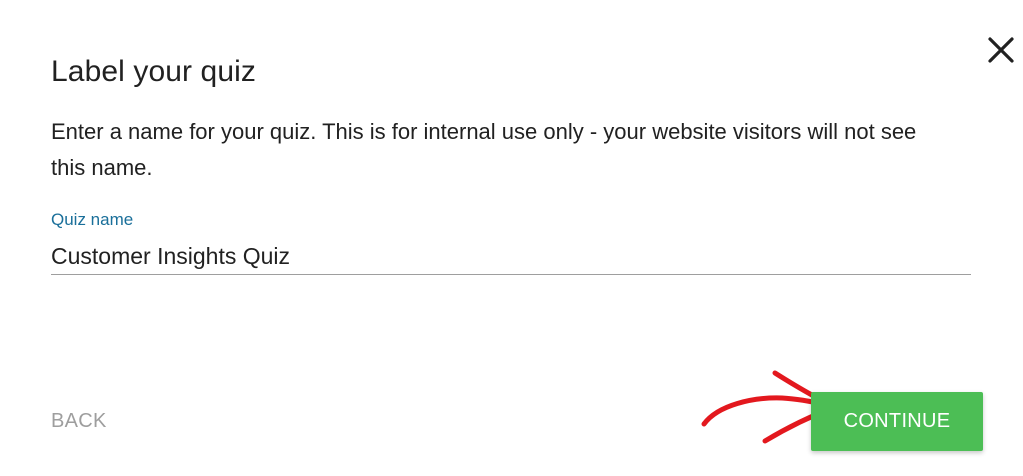 The width and height of the screenshot is (1023, 476). I want to click on close-button, so click(1001, 50).